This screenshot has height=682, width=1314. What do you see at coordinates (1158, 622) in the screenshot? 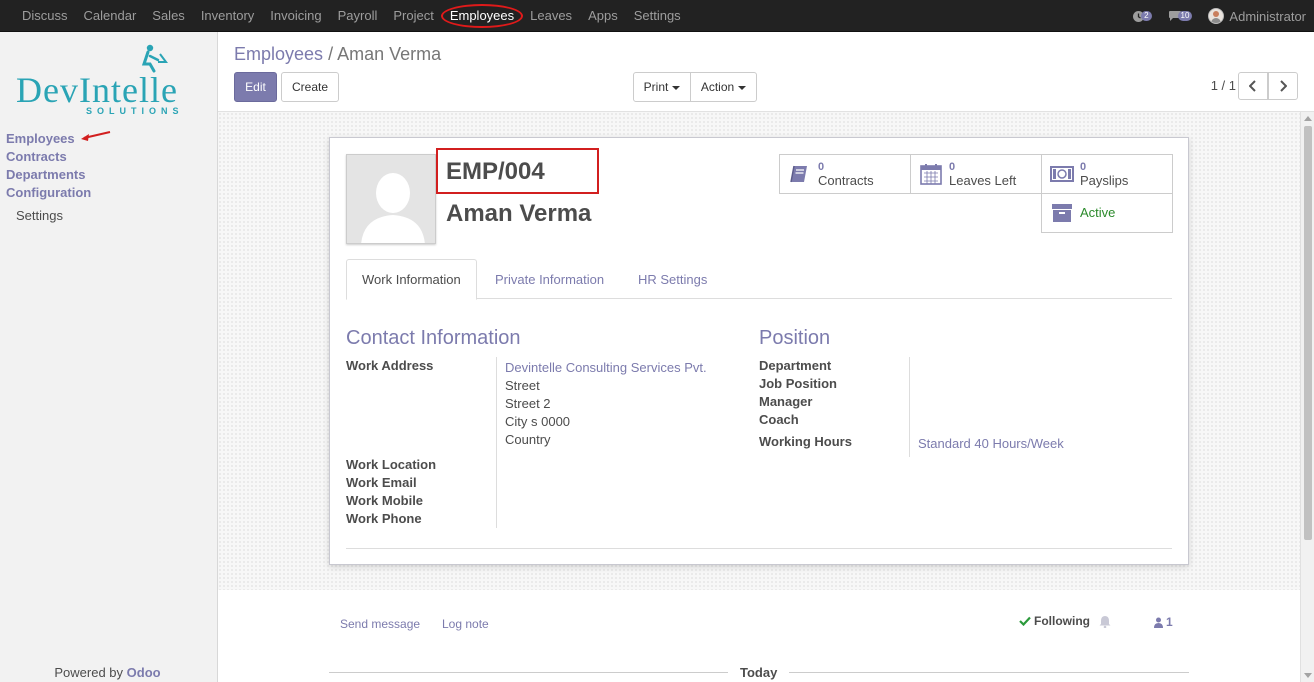
I see `user-icon` at bounding box center [1158, 622].